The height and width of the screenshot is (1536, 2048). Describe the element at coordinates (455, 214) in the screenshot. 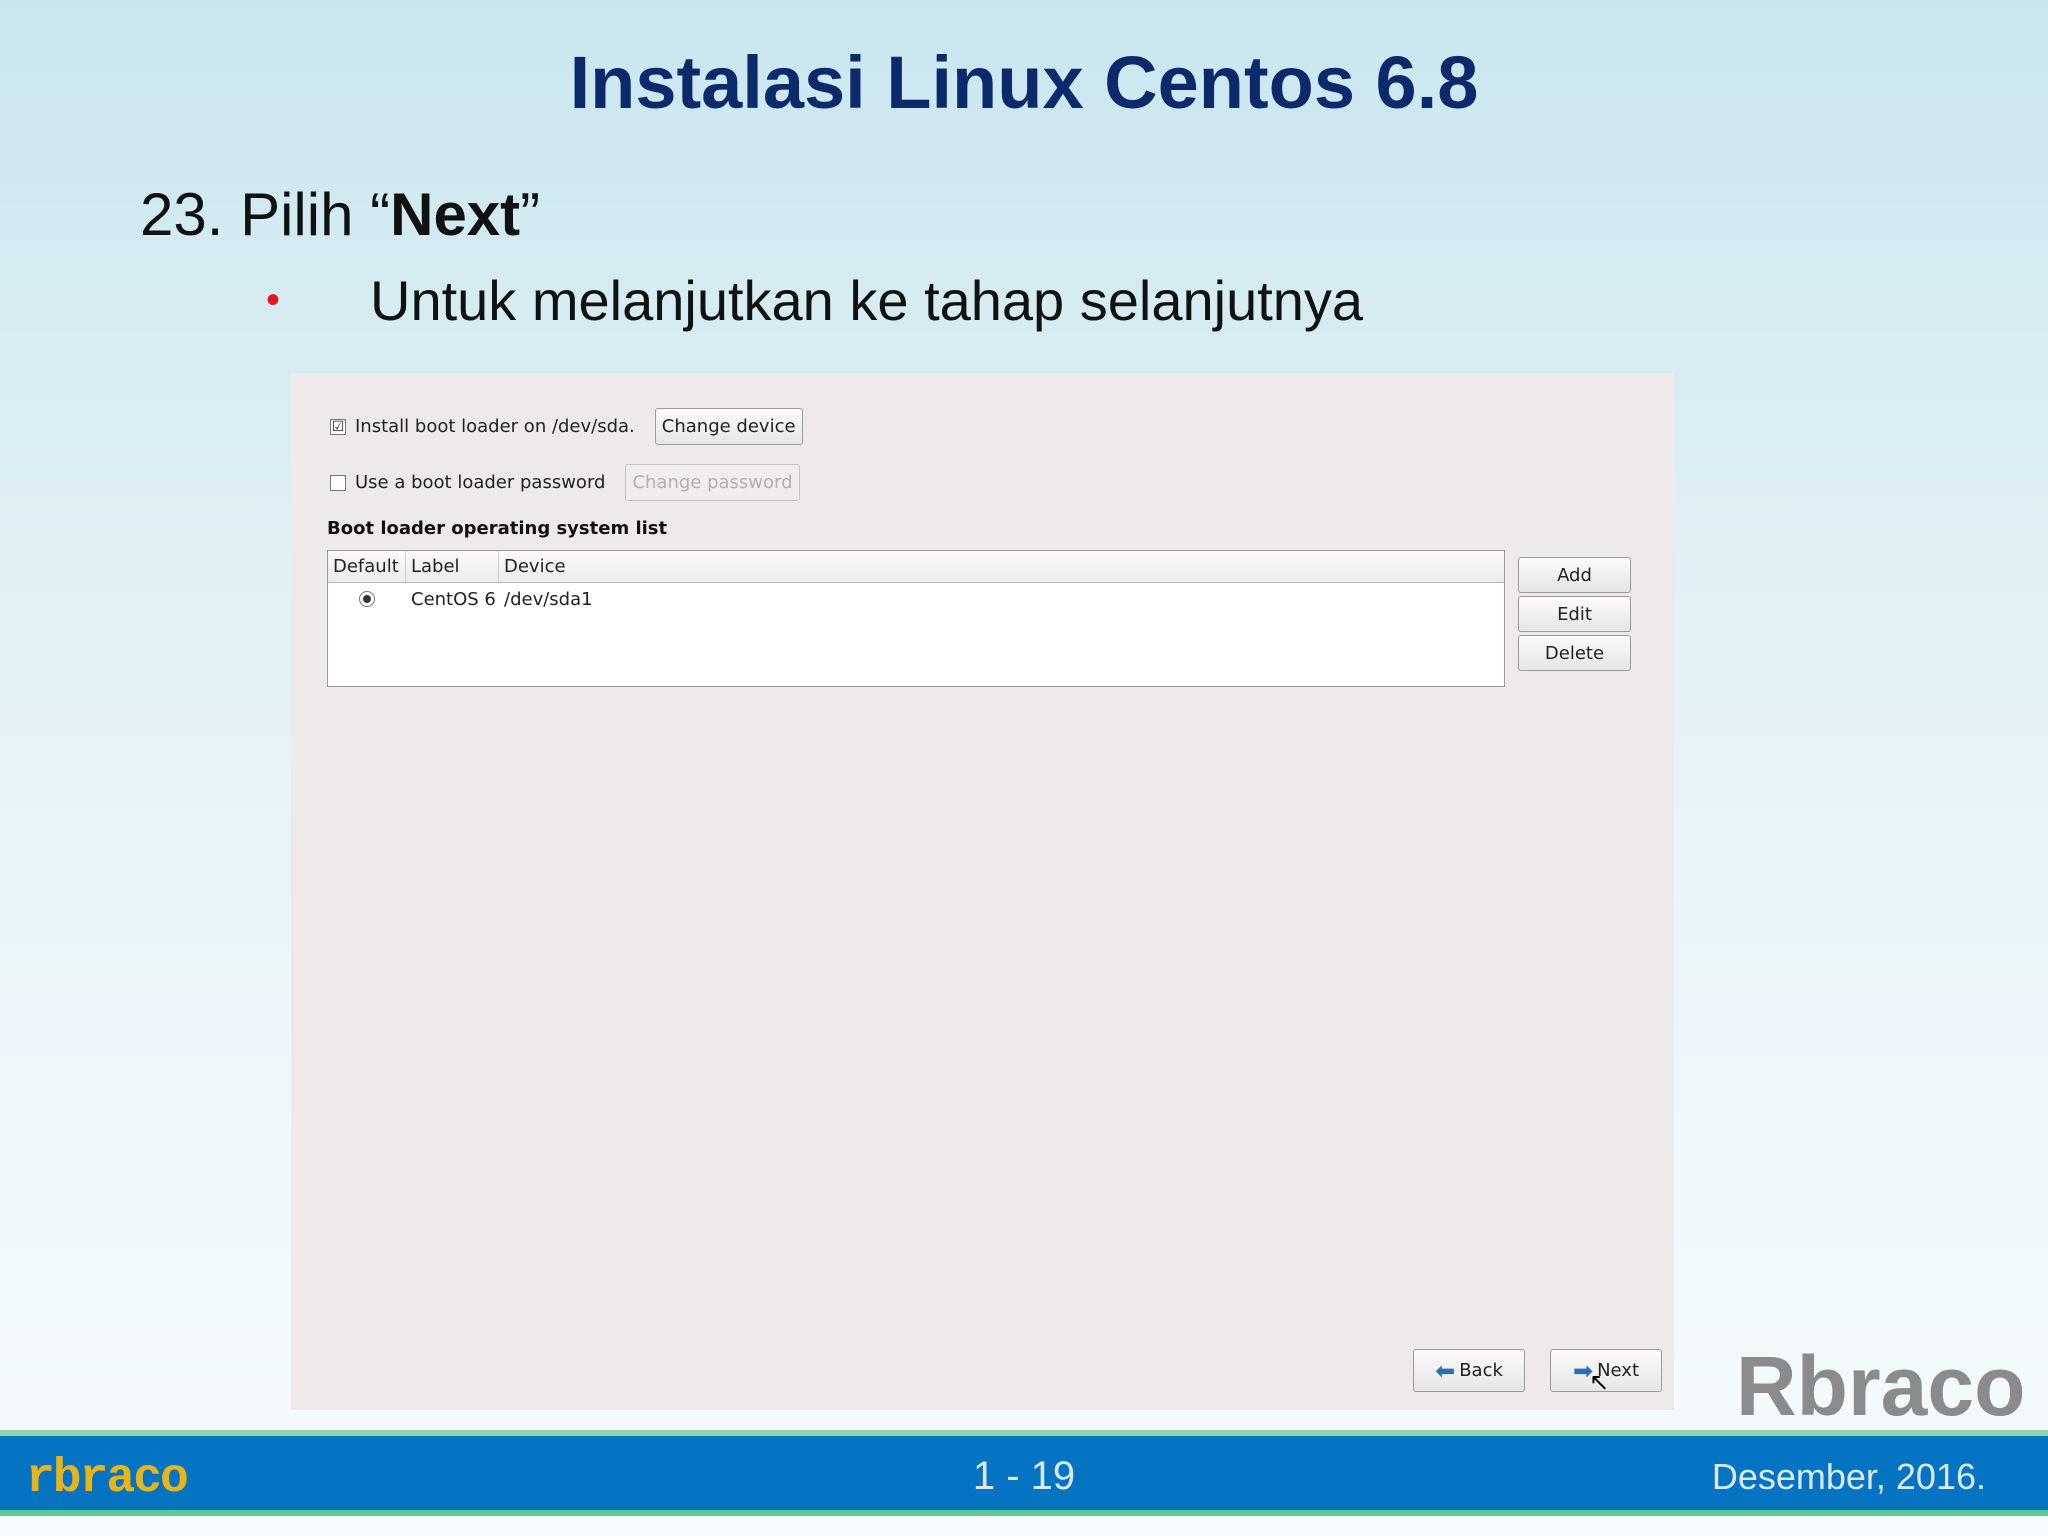

I see `step-bold: Next` at that location.